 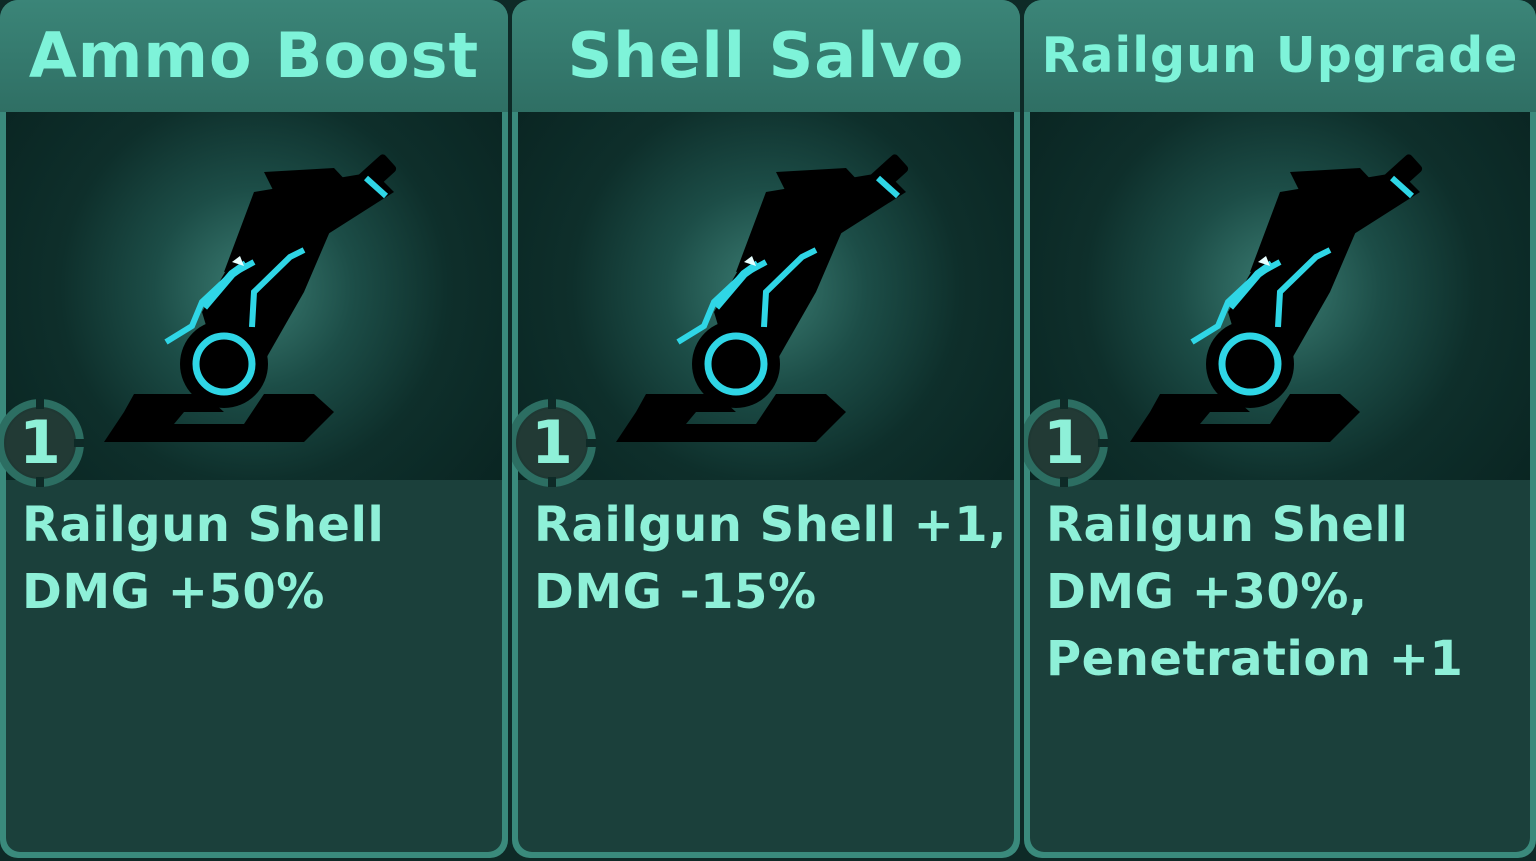 I want to click on card-title: Railgun Upgrade, so click(x=1280, y=56).